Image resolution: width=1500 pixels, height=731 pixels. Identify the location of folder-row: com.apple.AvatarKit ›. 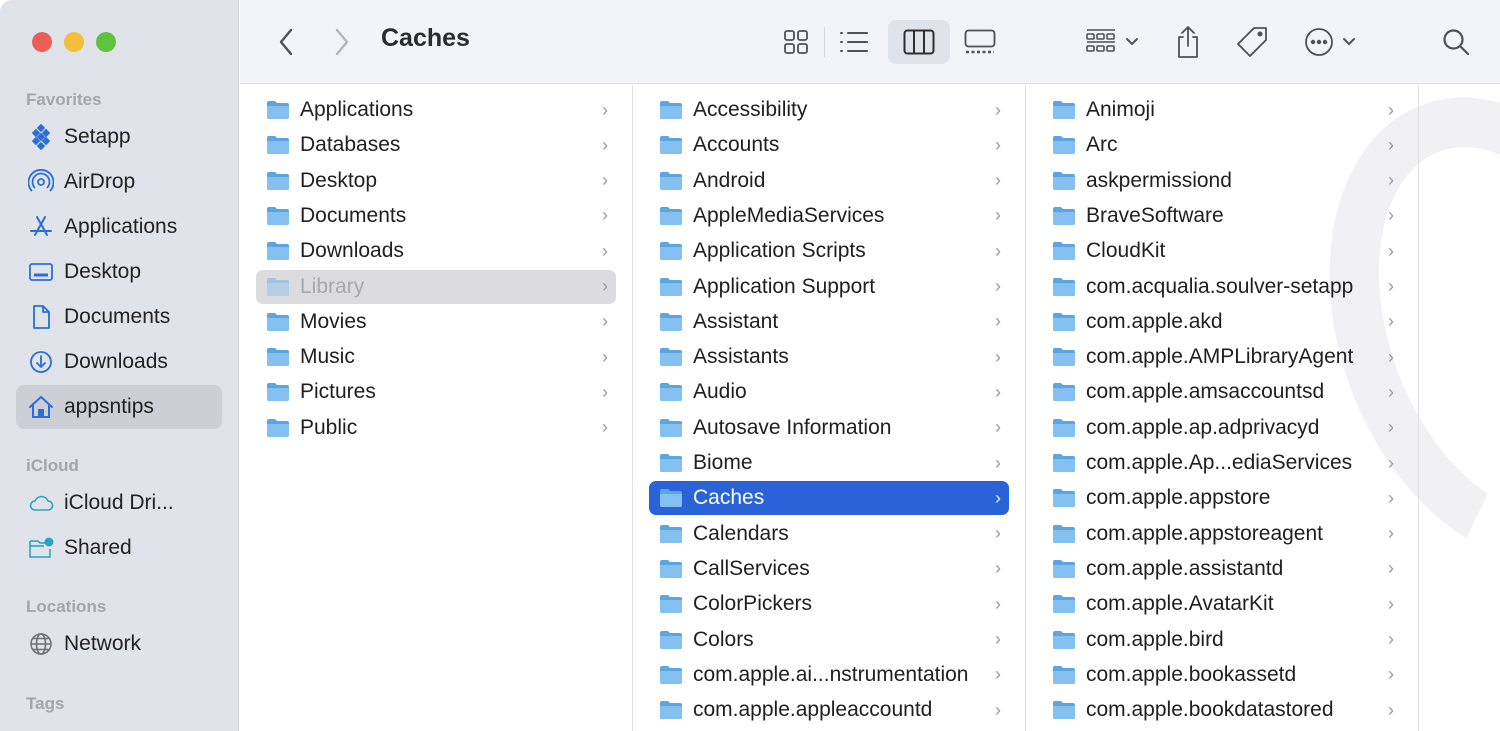
(1222, 604).